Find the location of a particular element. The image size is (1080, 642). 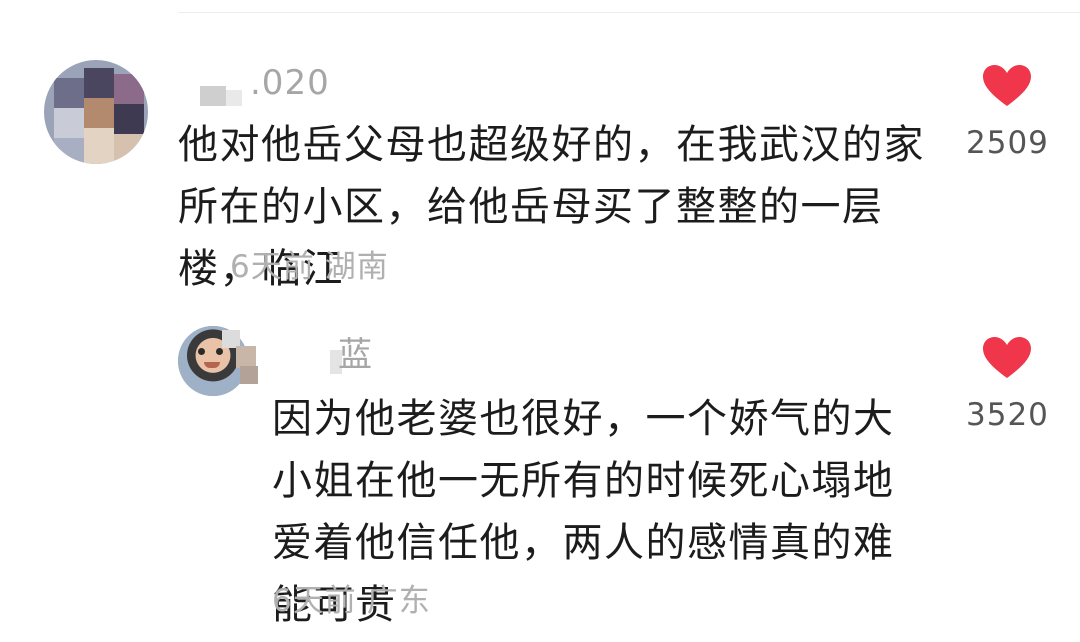

comment-meta: 6天前 湖南 is located at coordinates (309, 267).